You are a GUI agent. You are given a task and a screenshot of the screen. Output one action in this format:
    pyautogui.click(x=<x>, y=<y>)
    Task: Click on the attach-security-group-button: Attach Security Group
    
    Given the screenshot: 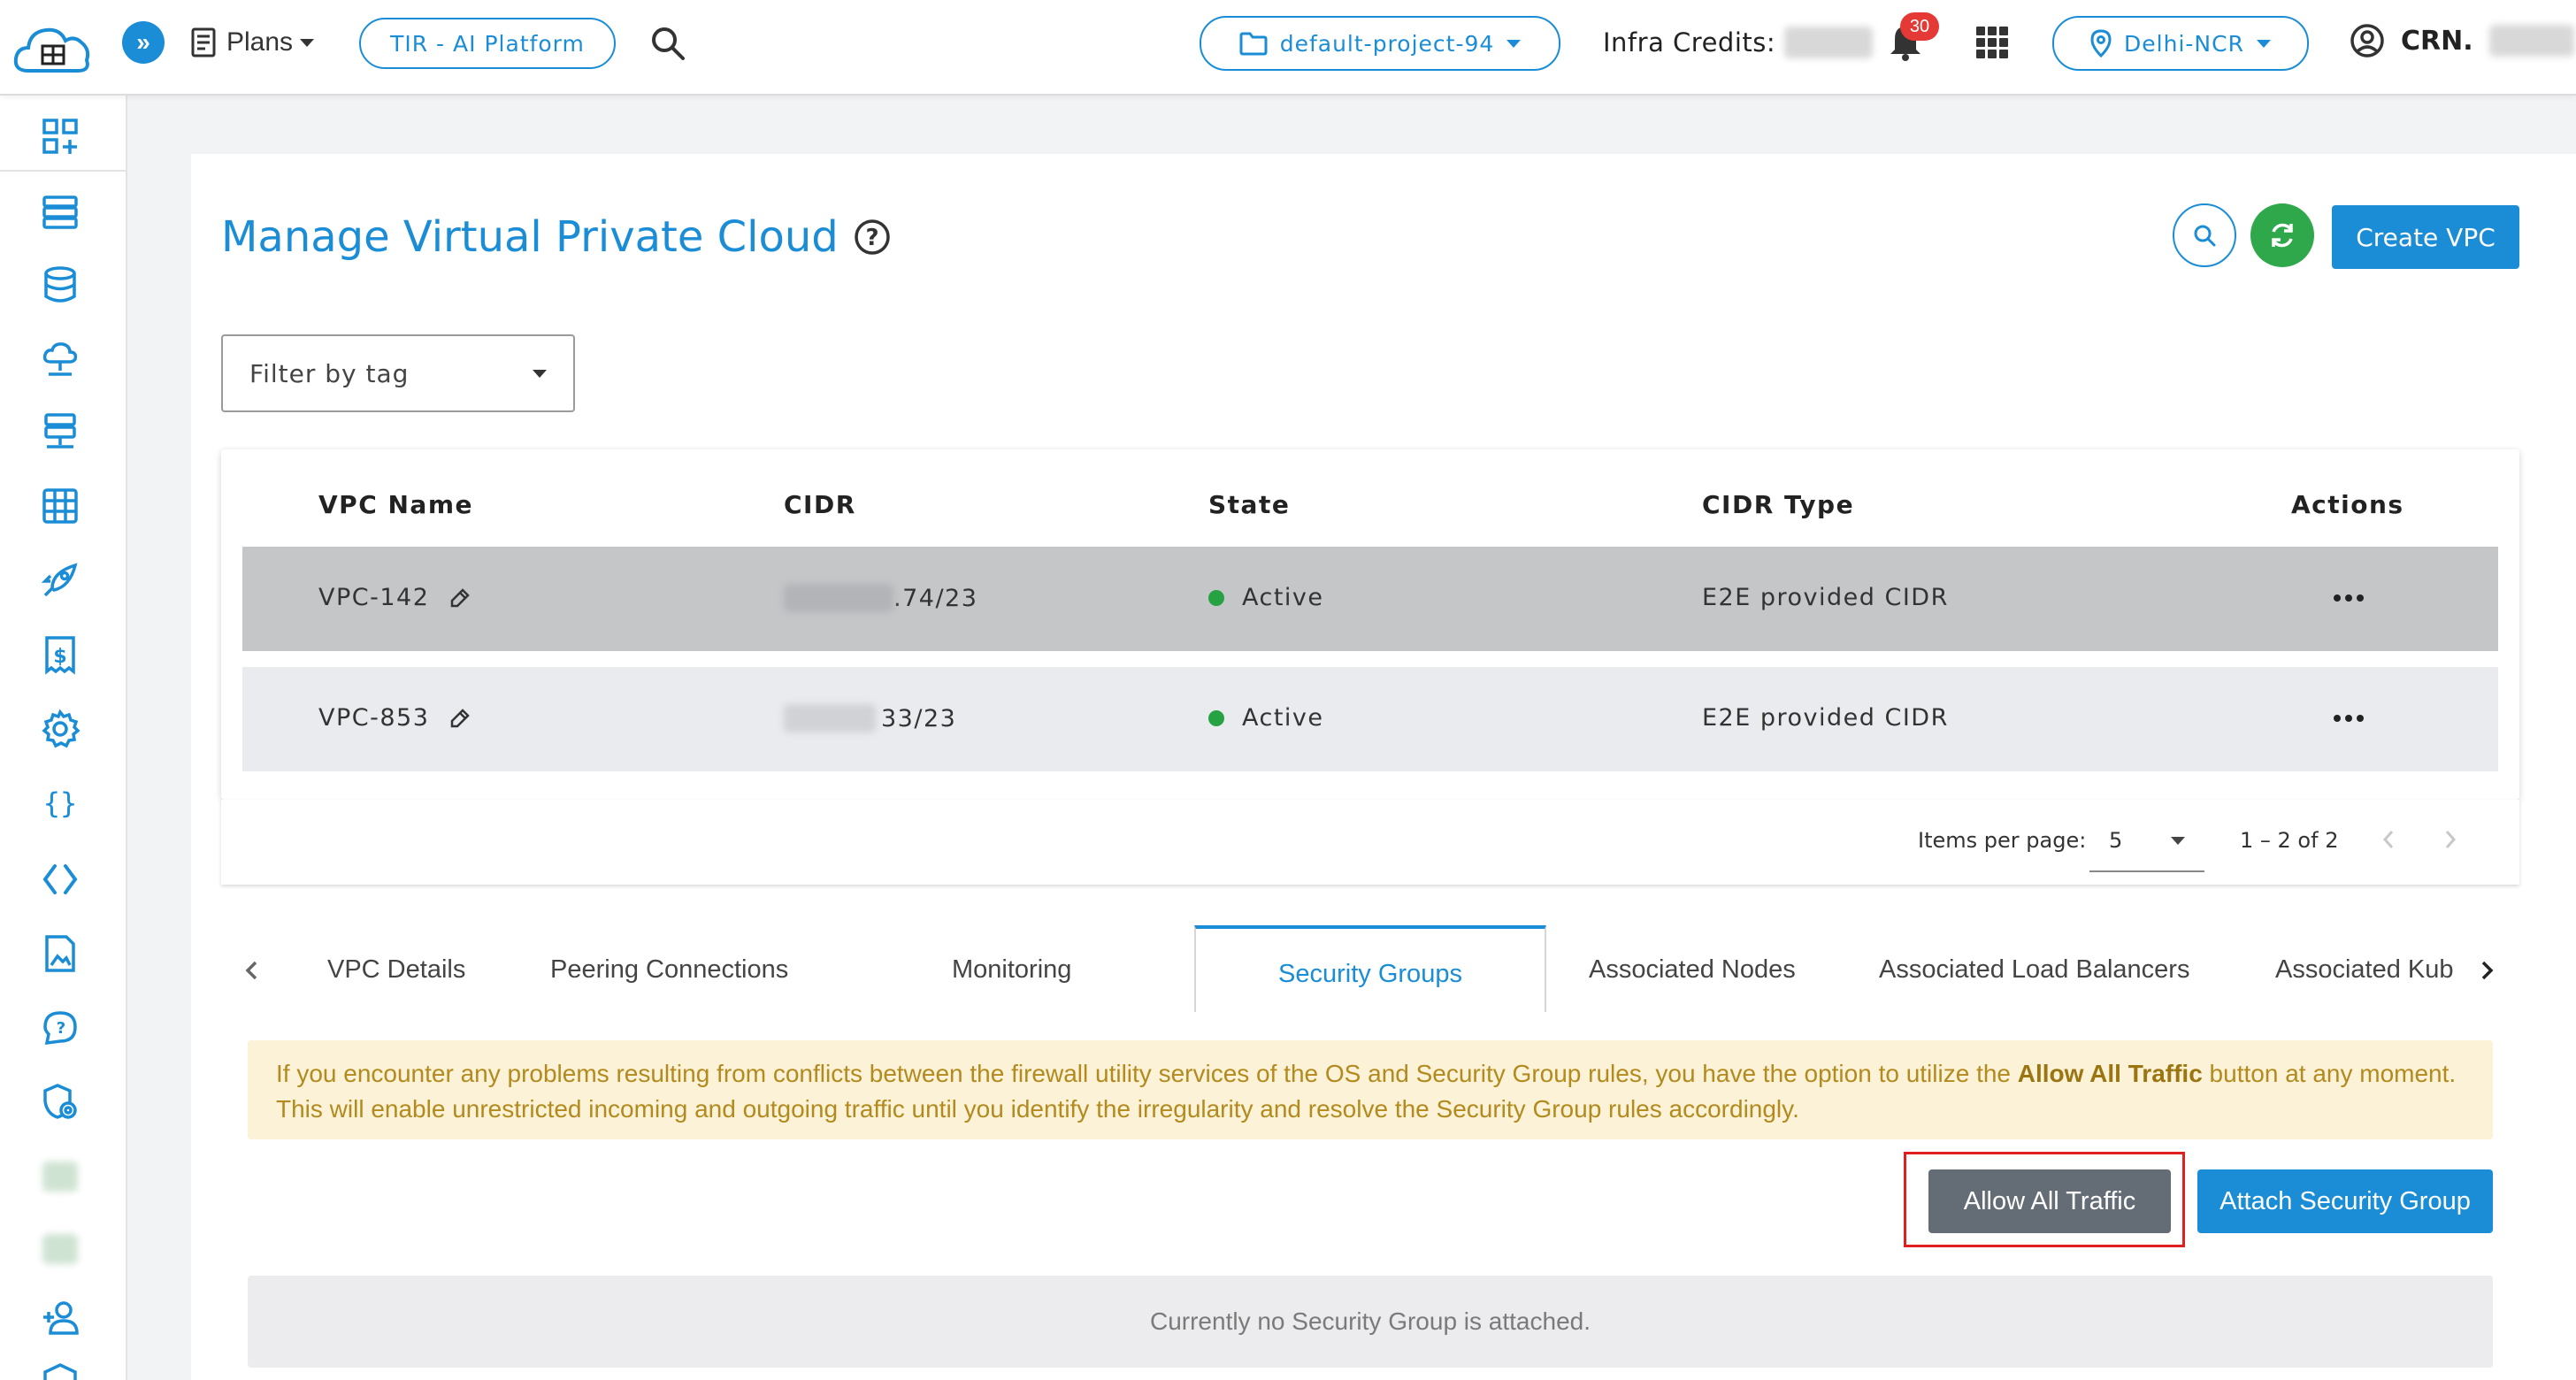 What is the action you would take?
    pyautogui.click(x=2345, y=1201)
    